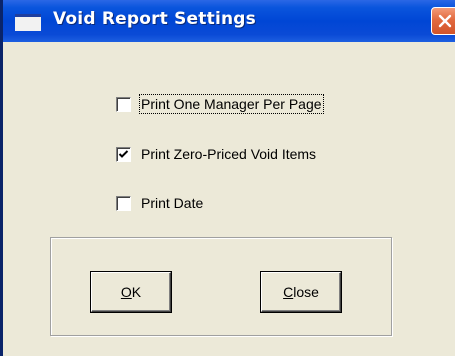  I want to click on ok-mnemonic: O, so click(126, 292).